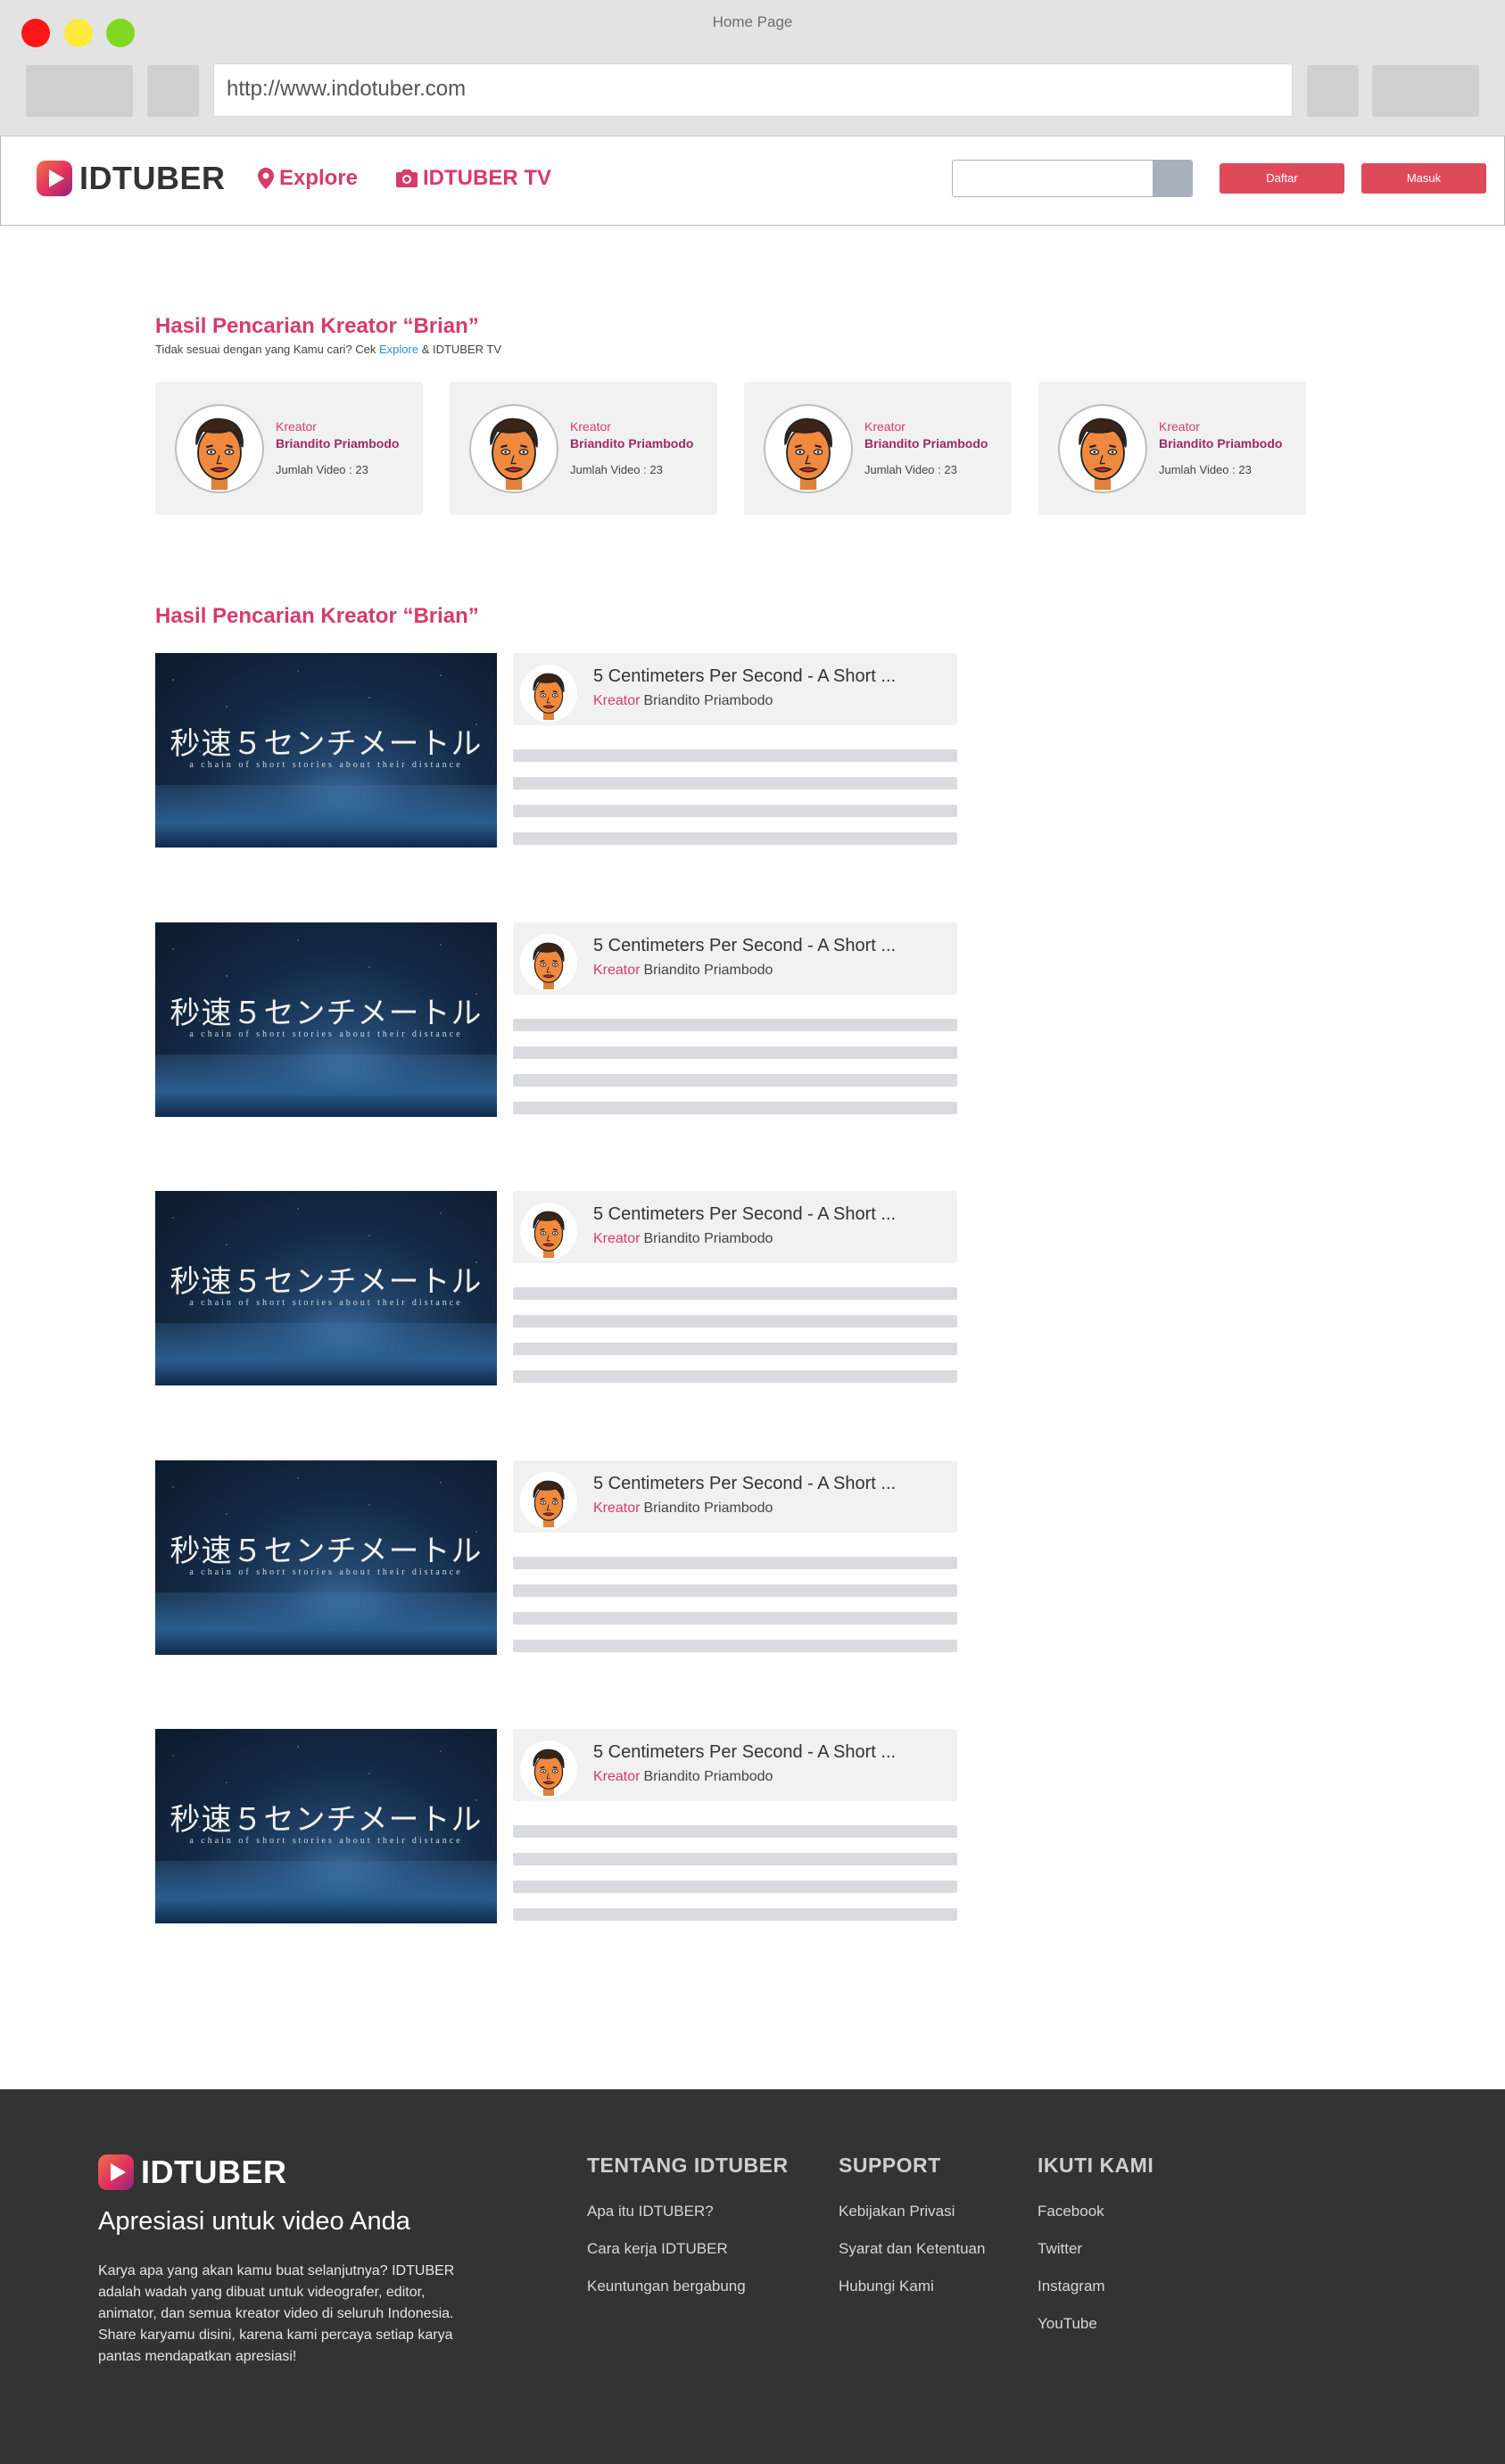  Describe the element at coordinates (80, 91) in the screenshot. I see `back-button` at that location.